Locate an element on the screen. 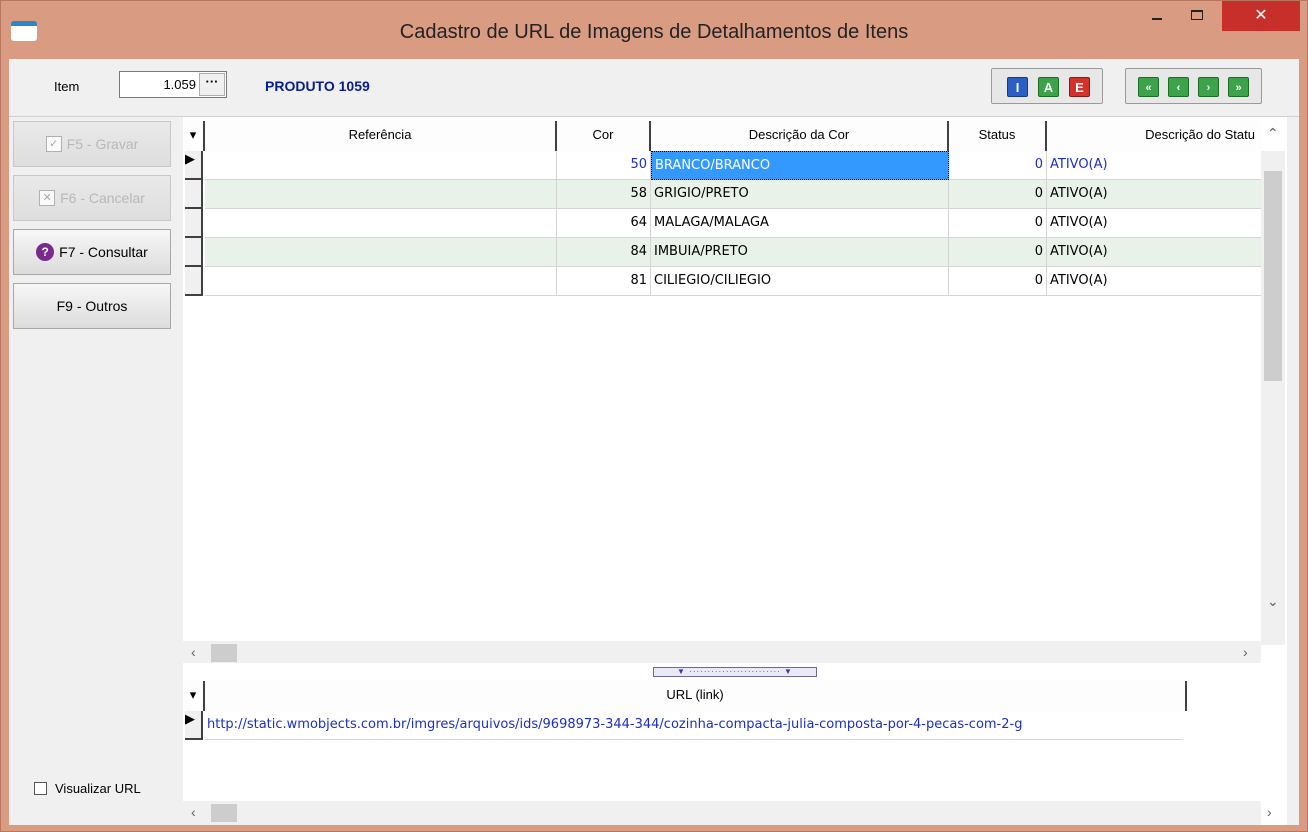 This screenshot has width=1308, height=832. col-status: Status is located at coordinates (998, 136).